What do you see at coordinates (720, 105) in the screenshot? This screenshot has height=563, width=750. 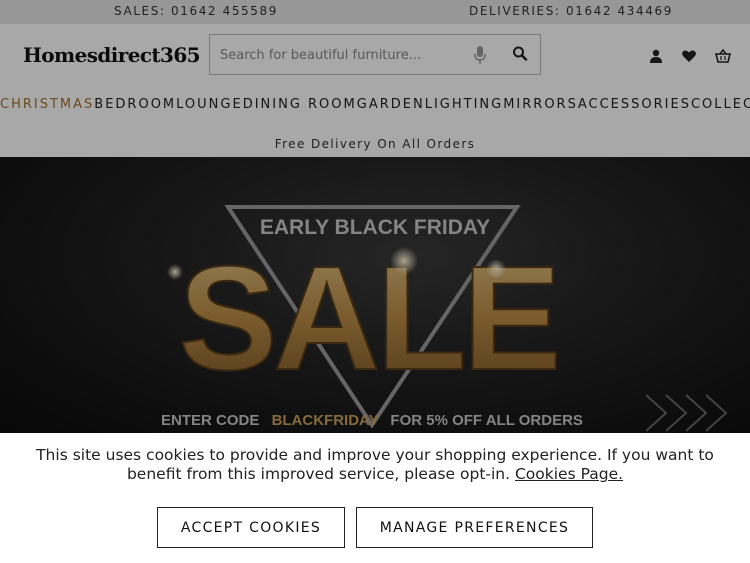 I see `nav-item-collections: COLLECTIONS` at bounding box center [720, 105].